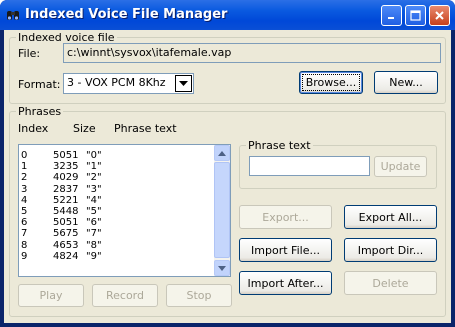 The image size is (455, 327). I want to click on list-item-size: 4653, so click(66, 245).